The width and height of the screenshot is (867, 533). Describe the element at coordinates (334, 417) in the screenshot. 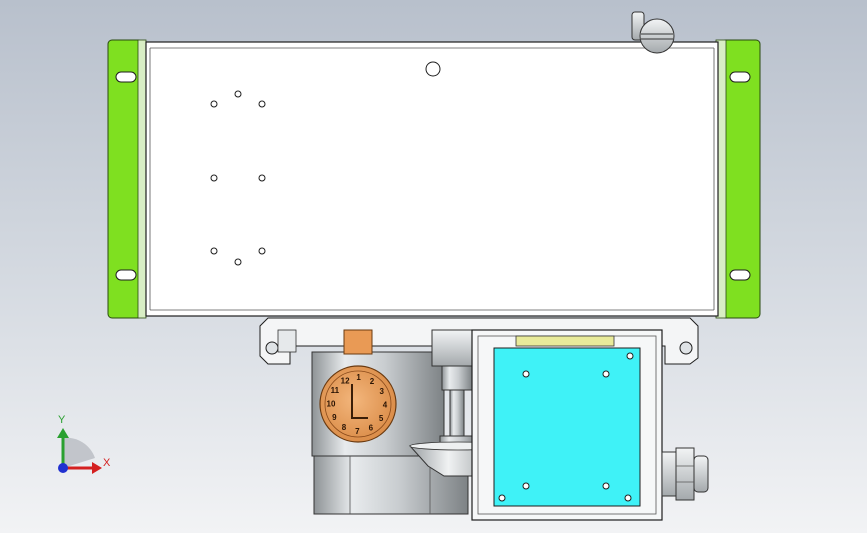

I see `dial-number: 9` at that location.